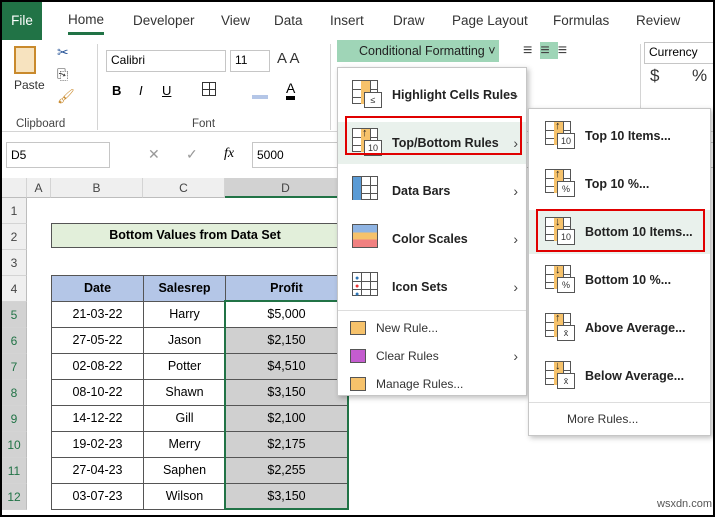  I want to click on row-header: 5, so click(14, 315).